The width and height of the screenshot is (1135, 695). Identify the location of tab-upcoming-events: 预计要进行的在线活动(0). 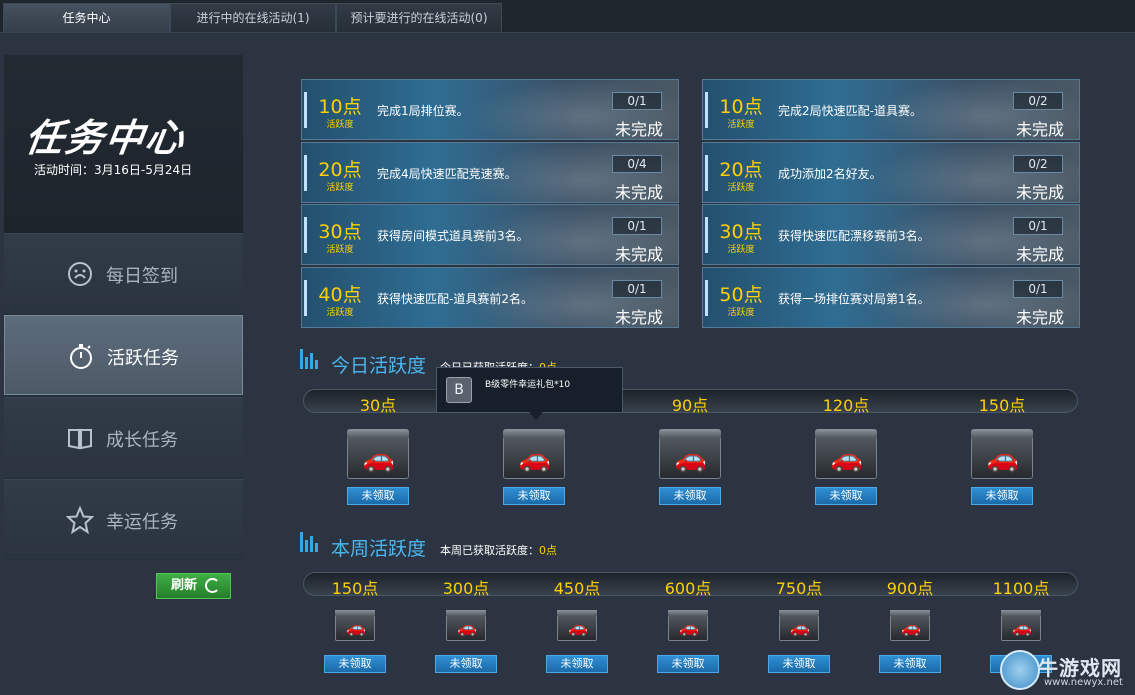
(419, 17).